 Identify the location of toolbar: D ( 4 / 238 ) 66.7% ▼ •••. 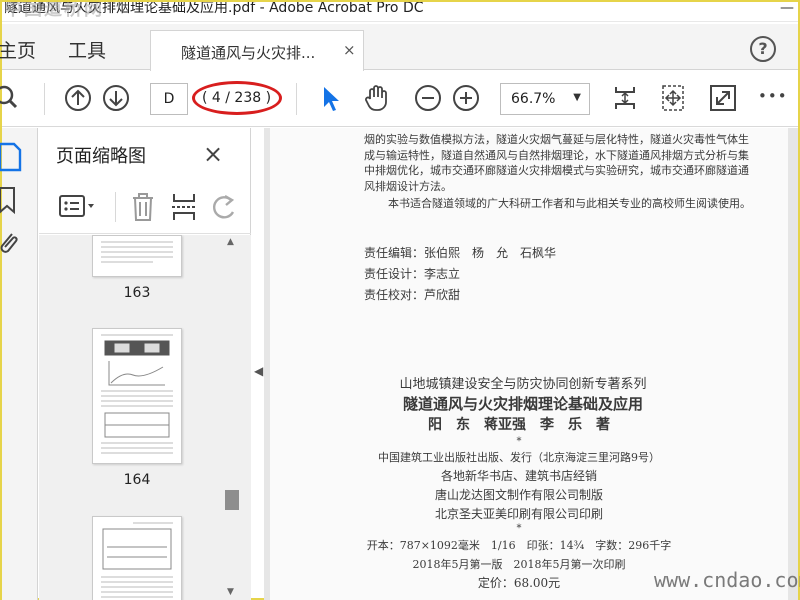
(399, 99).